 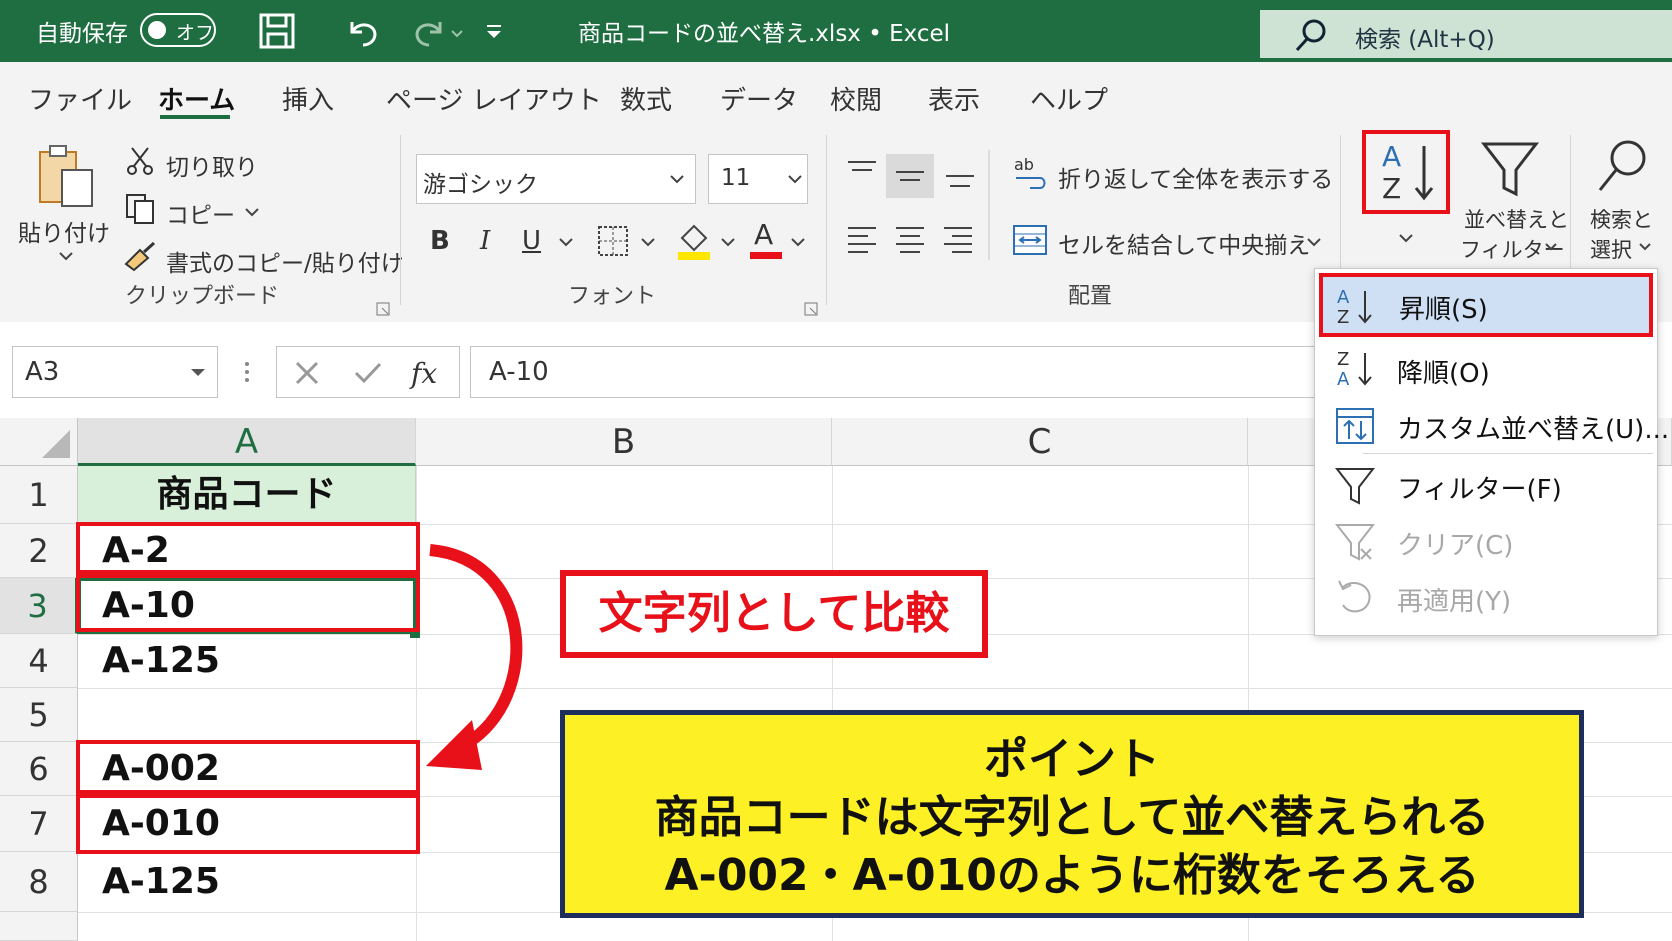 What do you see at coordinates (247, 373) in the screenshot?
I see `more-options-icon` at bounding box center [247, 373].